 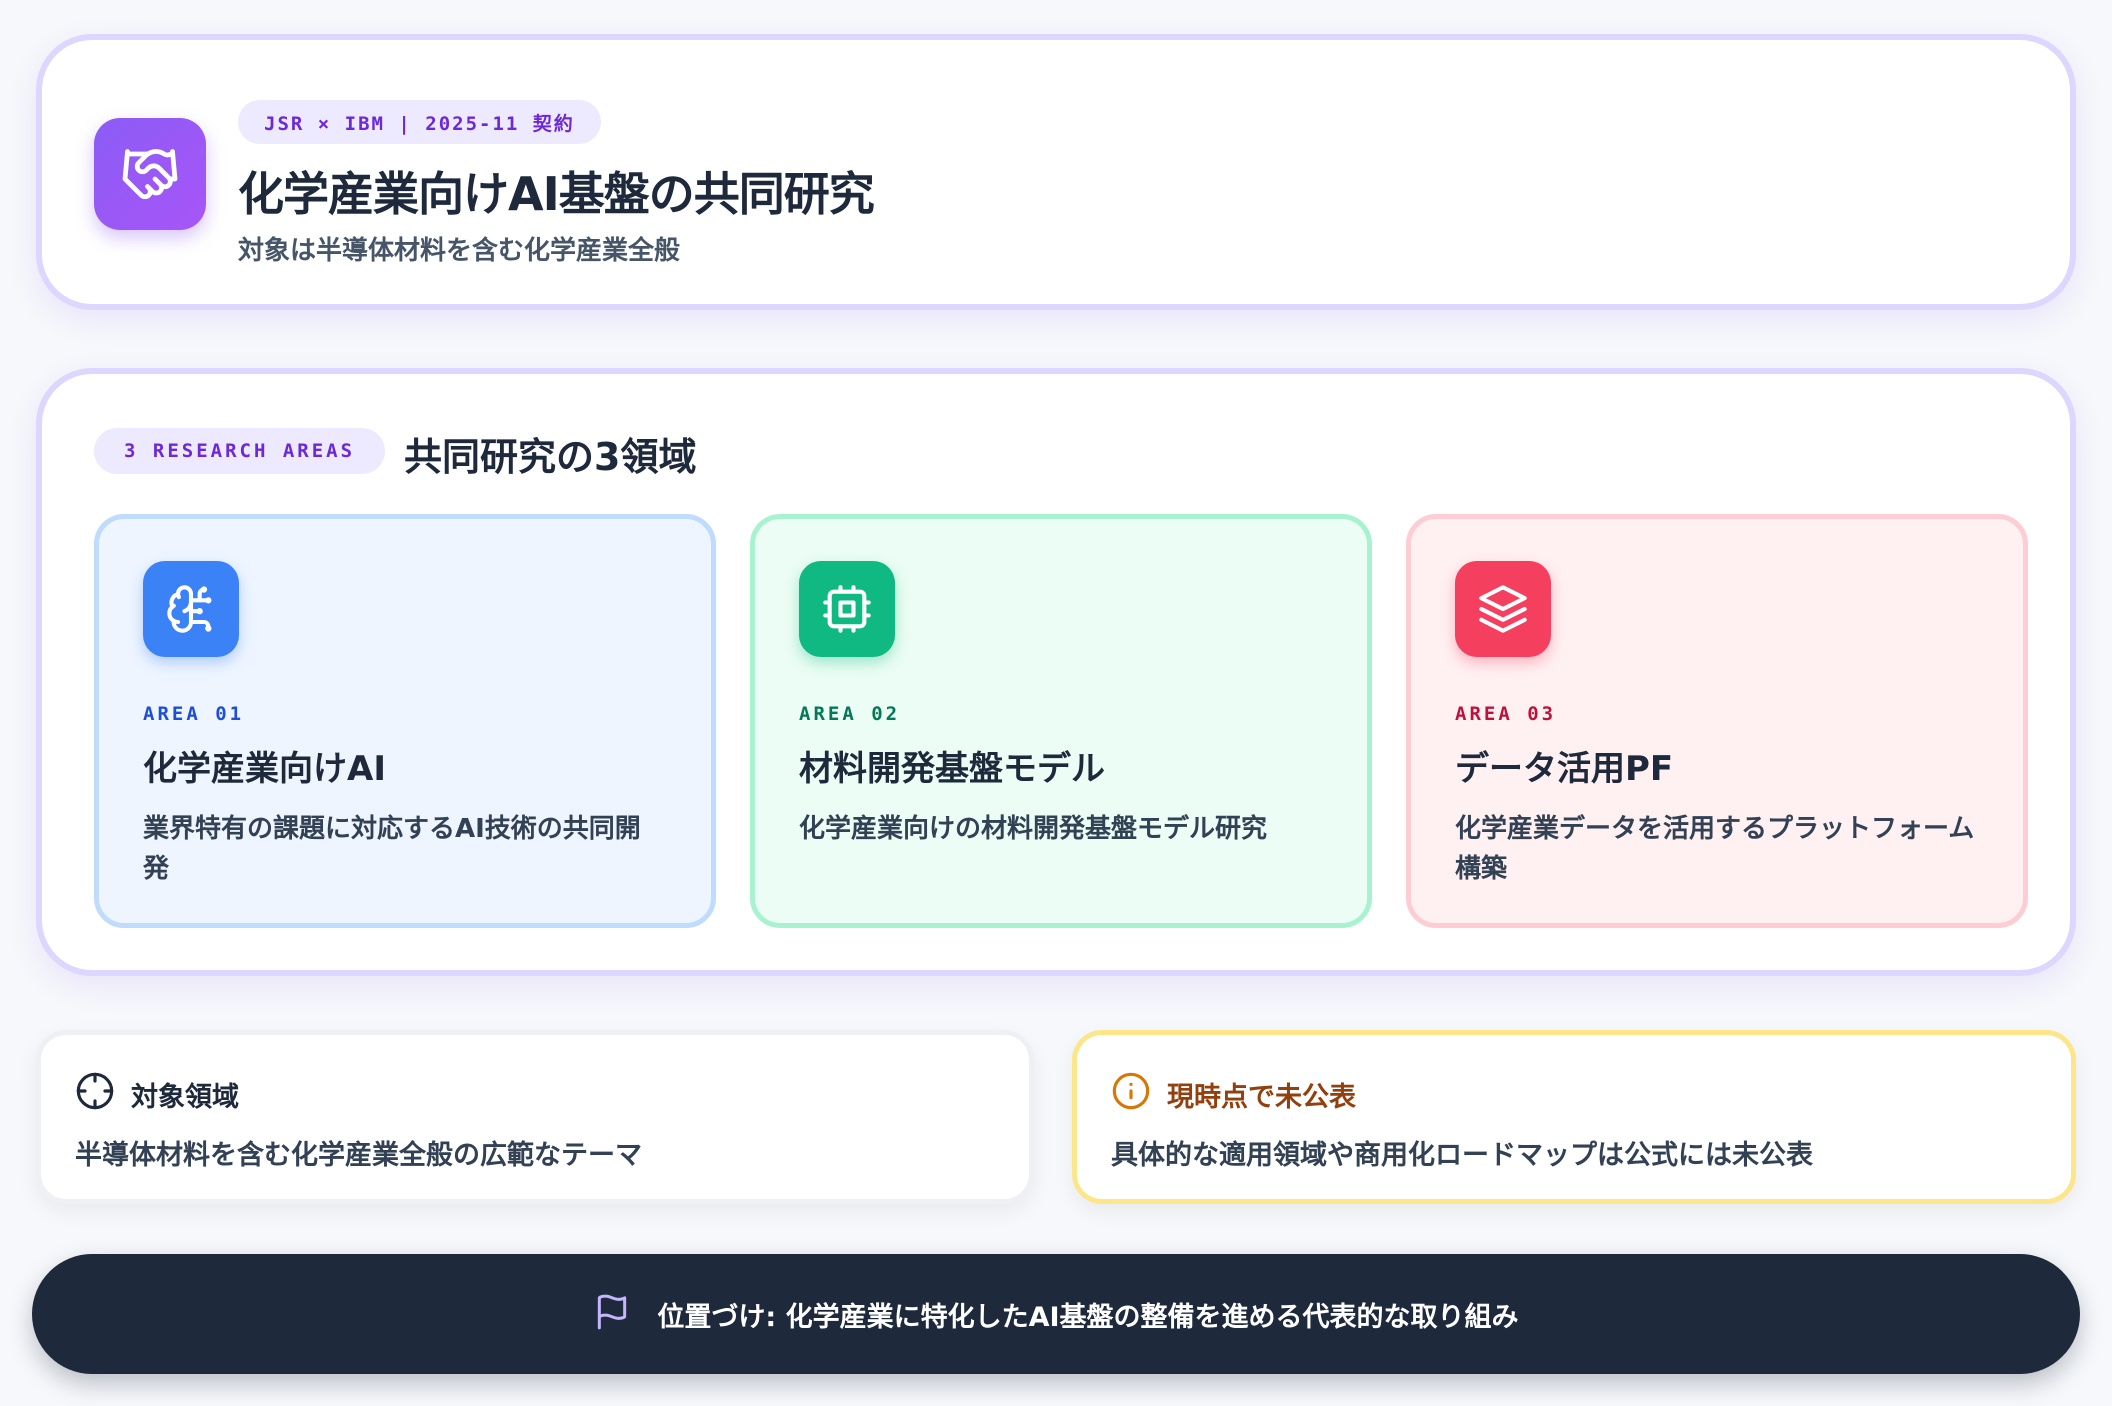 I want to click on unpublished-title: 現時点で未公表, so click(x=1261, y=1097).